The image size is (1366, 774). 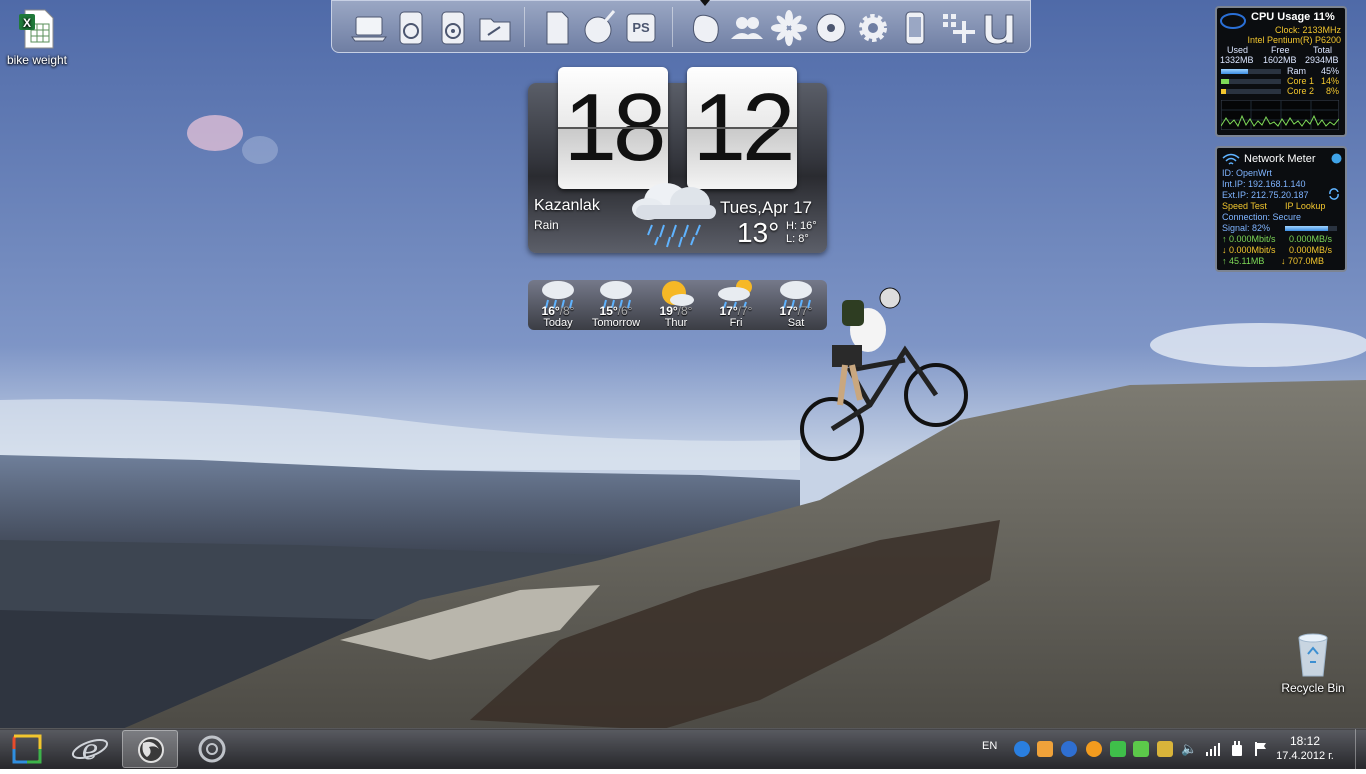 I want to click on dock-bar: PS, so click(x=681, y=26).